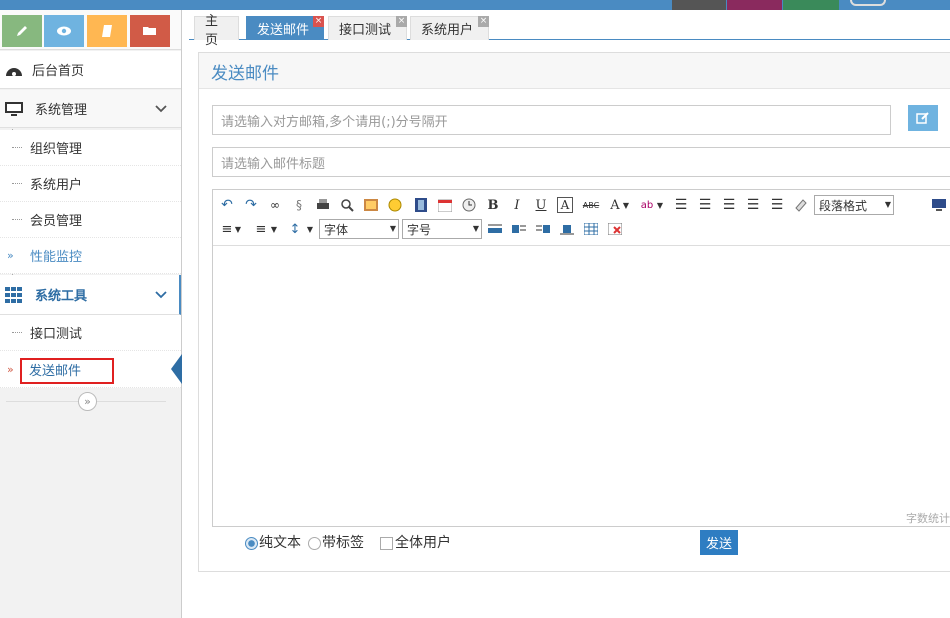 The image size is (950, 618). I want to click on shortcut-pencil-button, so click(22, 31).